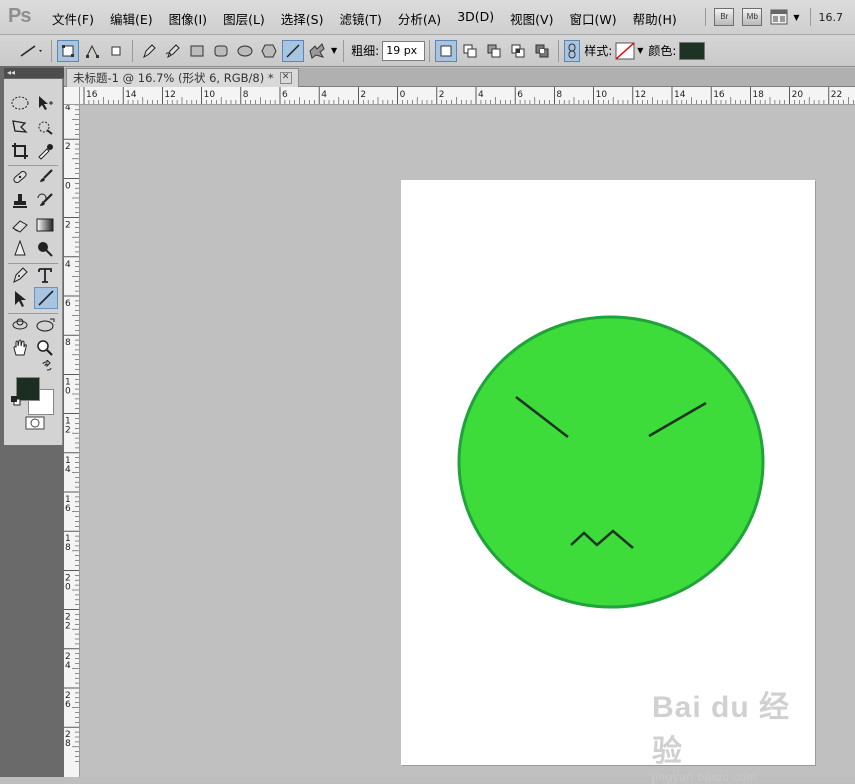 The width and height of the screenshot is (855, 784). I want to click on color-label: 颜色:, so click(662, 51).